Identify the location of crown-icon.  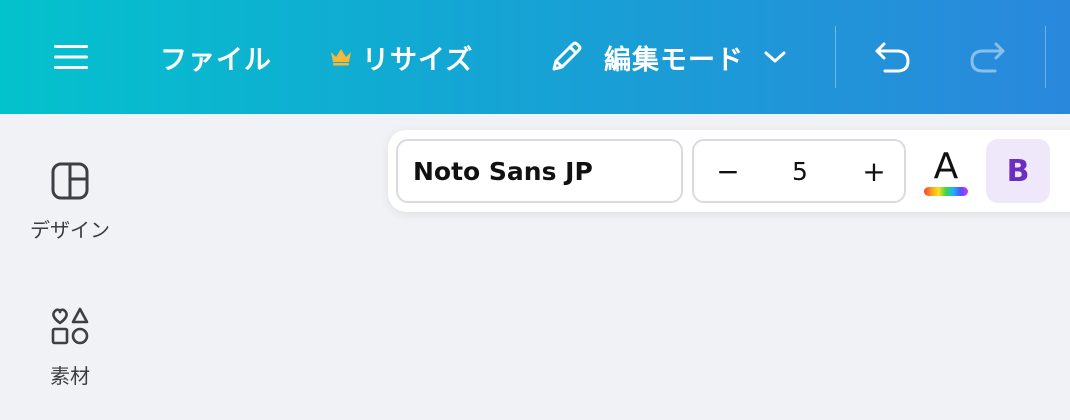
(341, 57).